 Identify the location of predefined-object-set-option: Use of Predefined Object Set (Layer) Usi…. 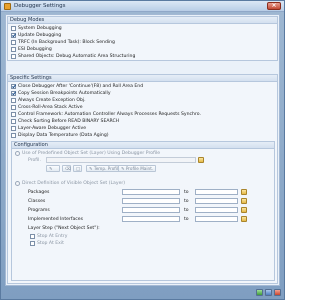
(87, 153).